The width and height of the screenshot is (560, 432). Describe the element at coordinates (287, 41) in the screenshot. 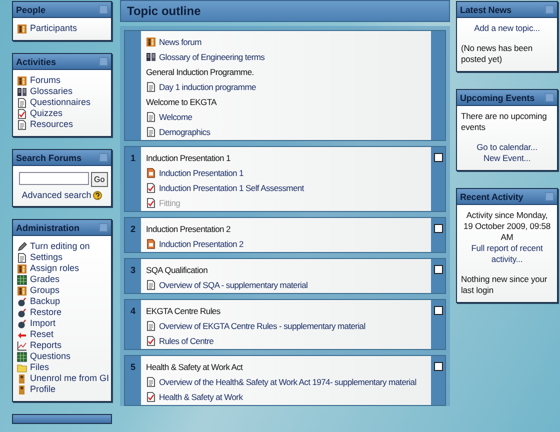

I see `activity-link: News forum` at that location.